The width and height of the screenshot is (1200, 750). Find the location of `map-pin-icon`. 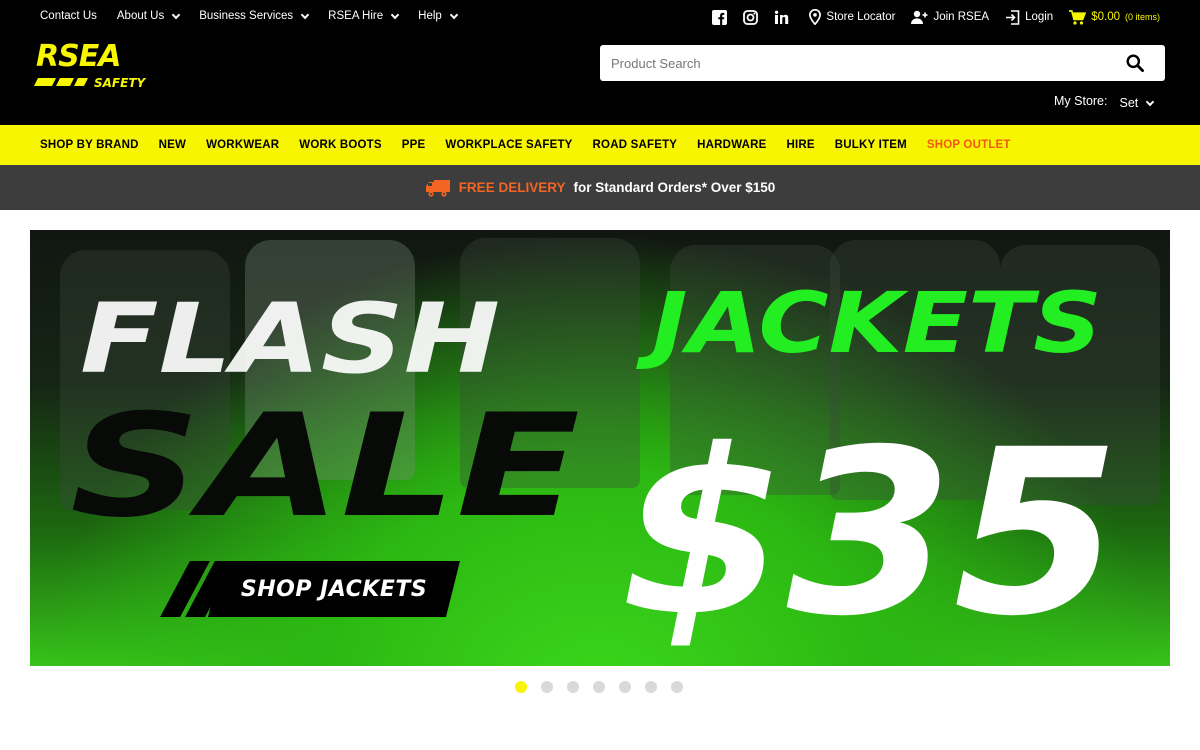

map-pin-icon is located at coordinates (815, 17).